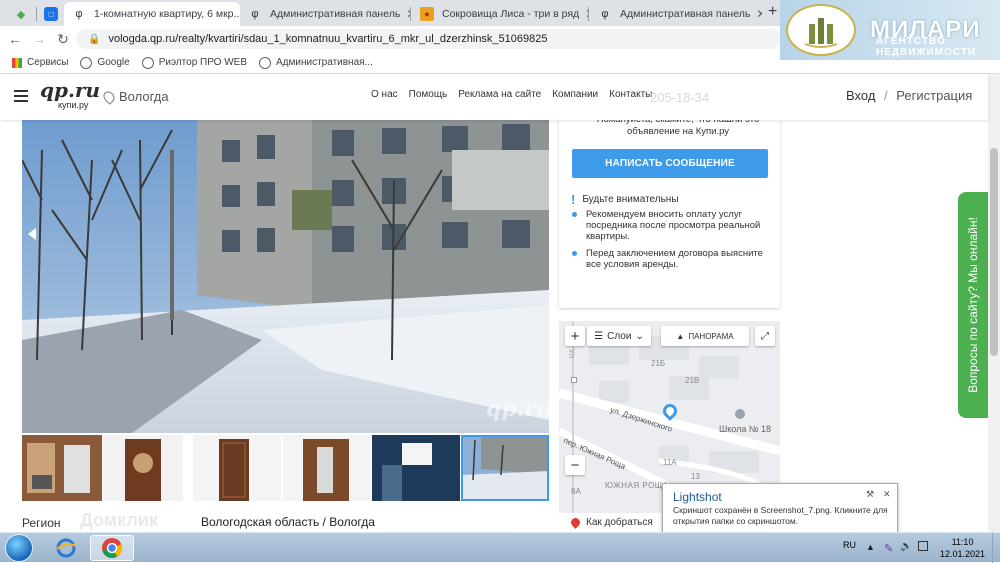 The width and height of the screenshot is (1000, 563). I want to click on settings-icon: ⚒, so click(870, 494).